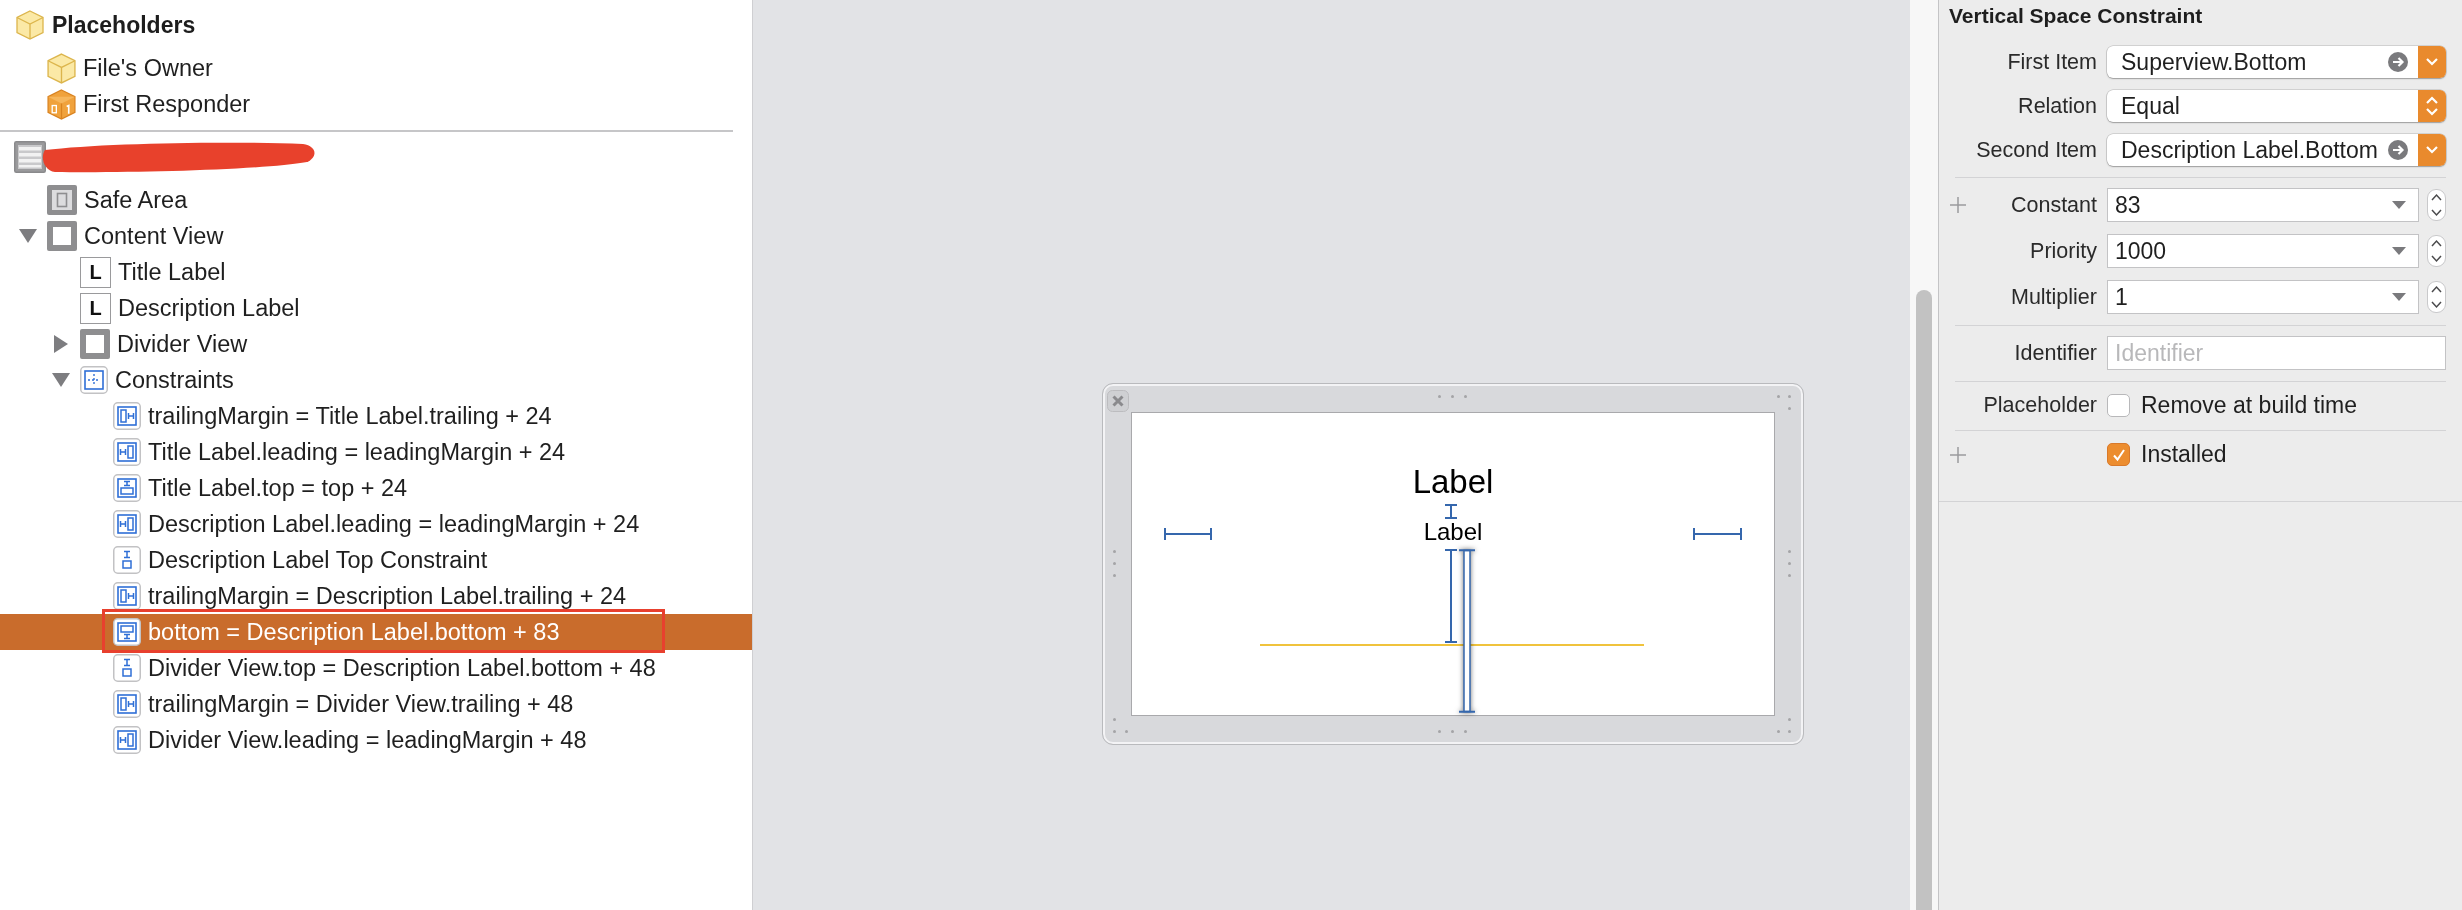 This screenshot has height=910, width=2462. I want to click on outline-row: Divider View.leading = leadingMargin + 48, so click(376, 740).